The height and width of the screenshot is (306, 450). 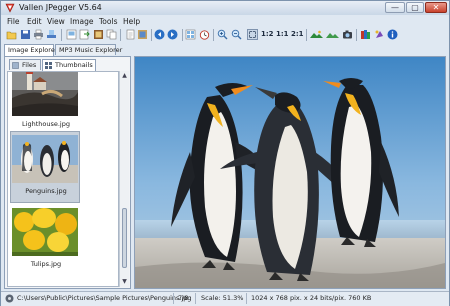 What do you see at coordinates (347, 34) in the screenshot?
I see `camera-icon` at bounding box center [347, 34].